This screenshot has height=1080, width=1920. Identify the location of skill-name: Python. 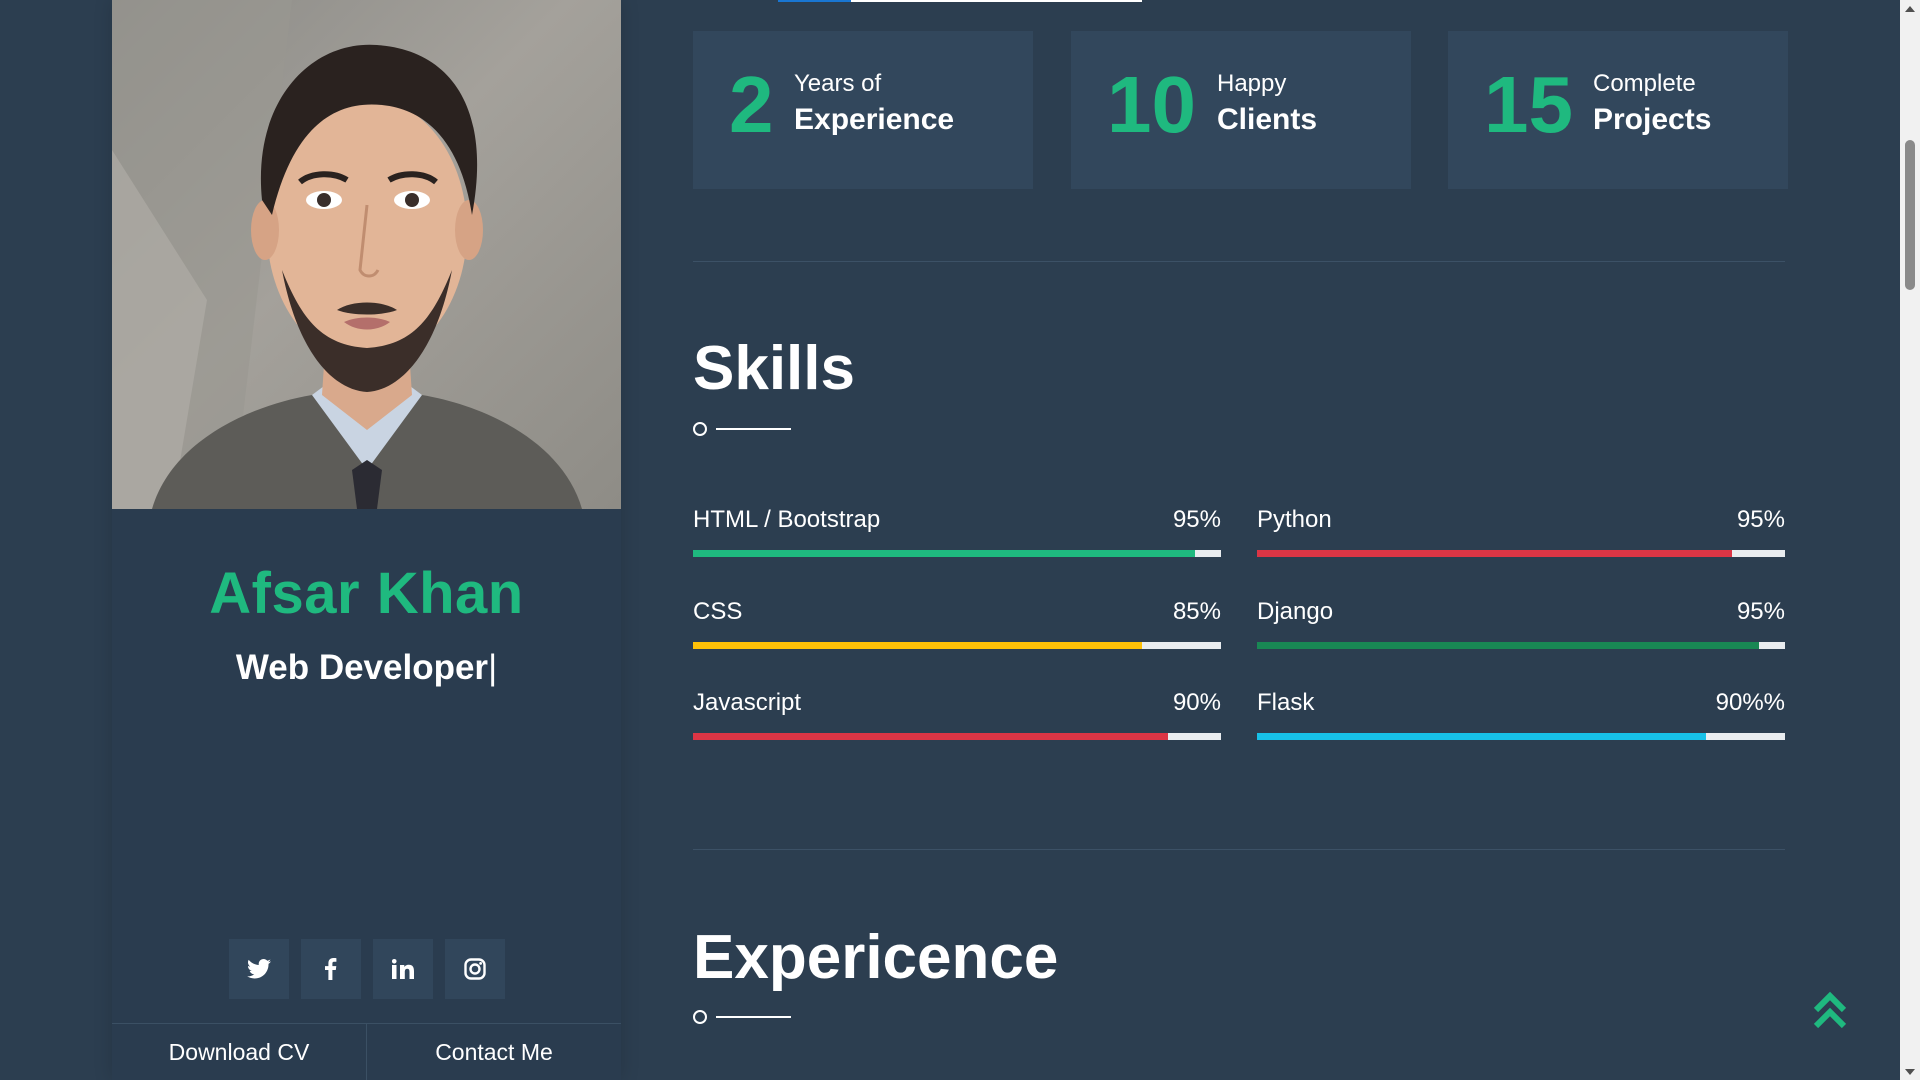
(1294, 519).